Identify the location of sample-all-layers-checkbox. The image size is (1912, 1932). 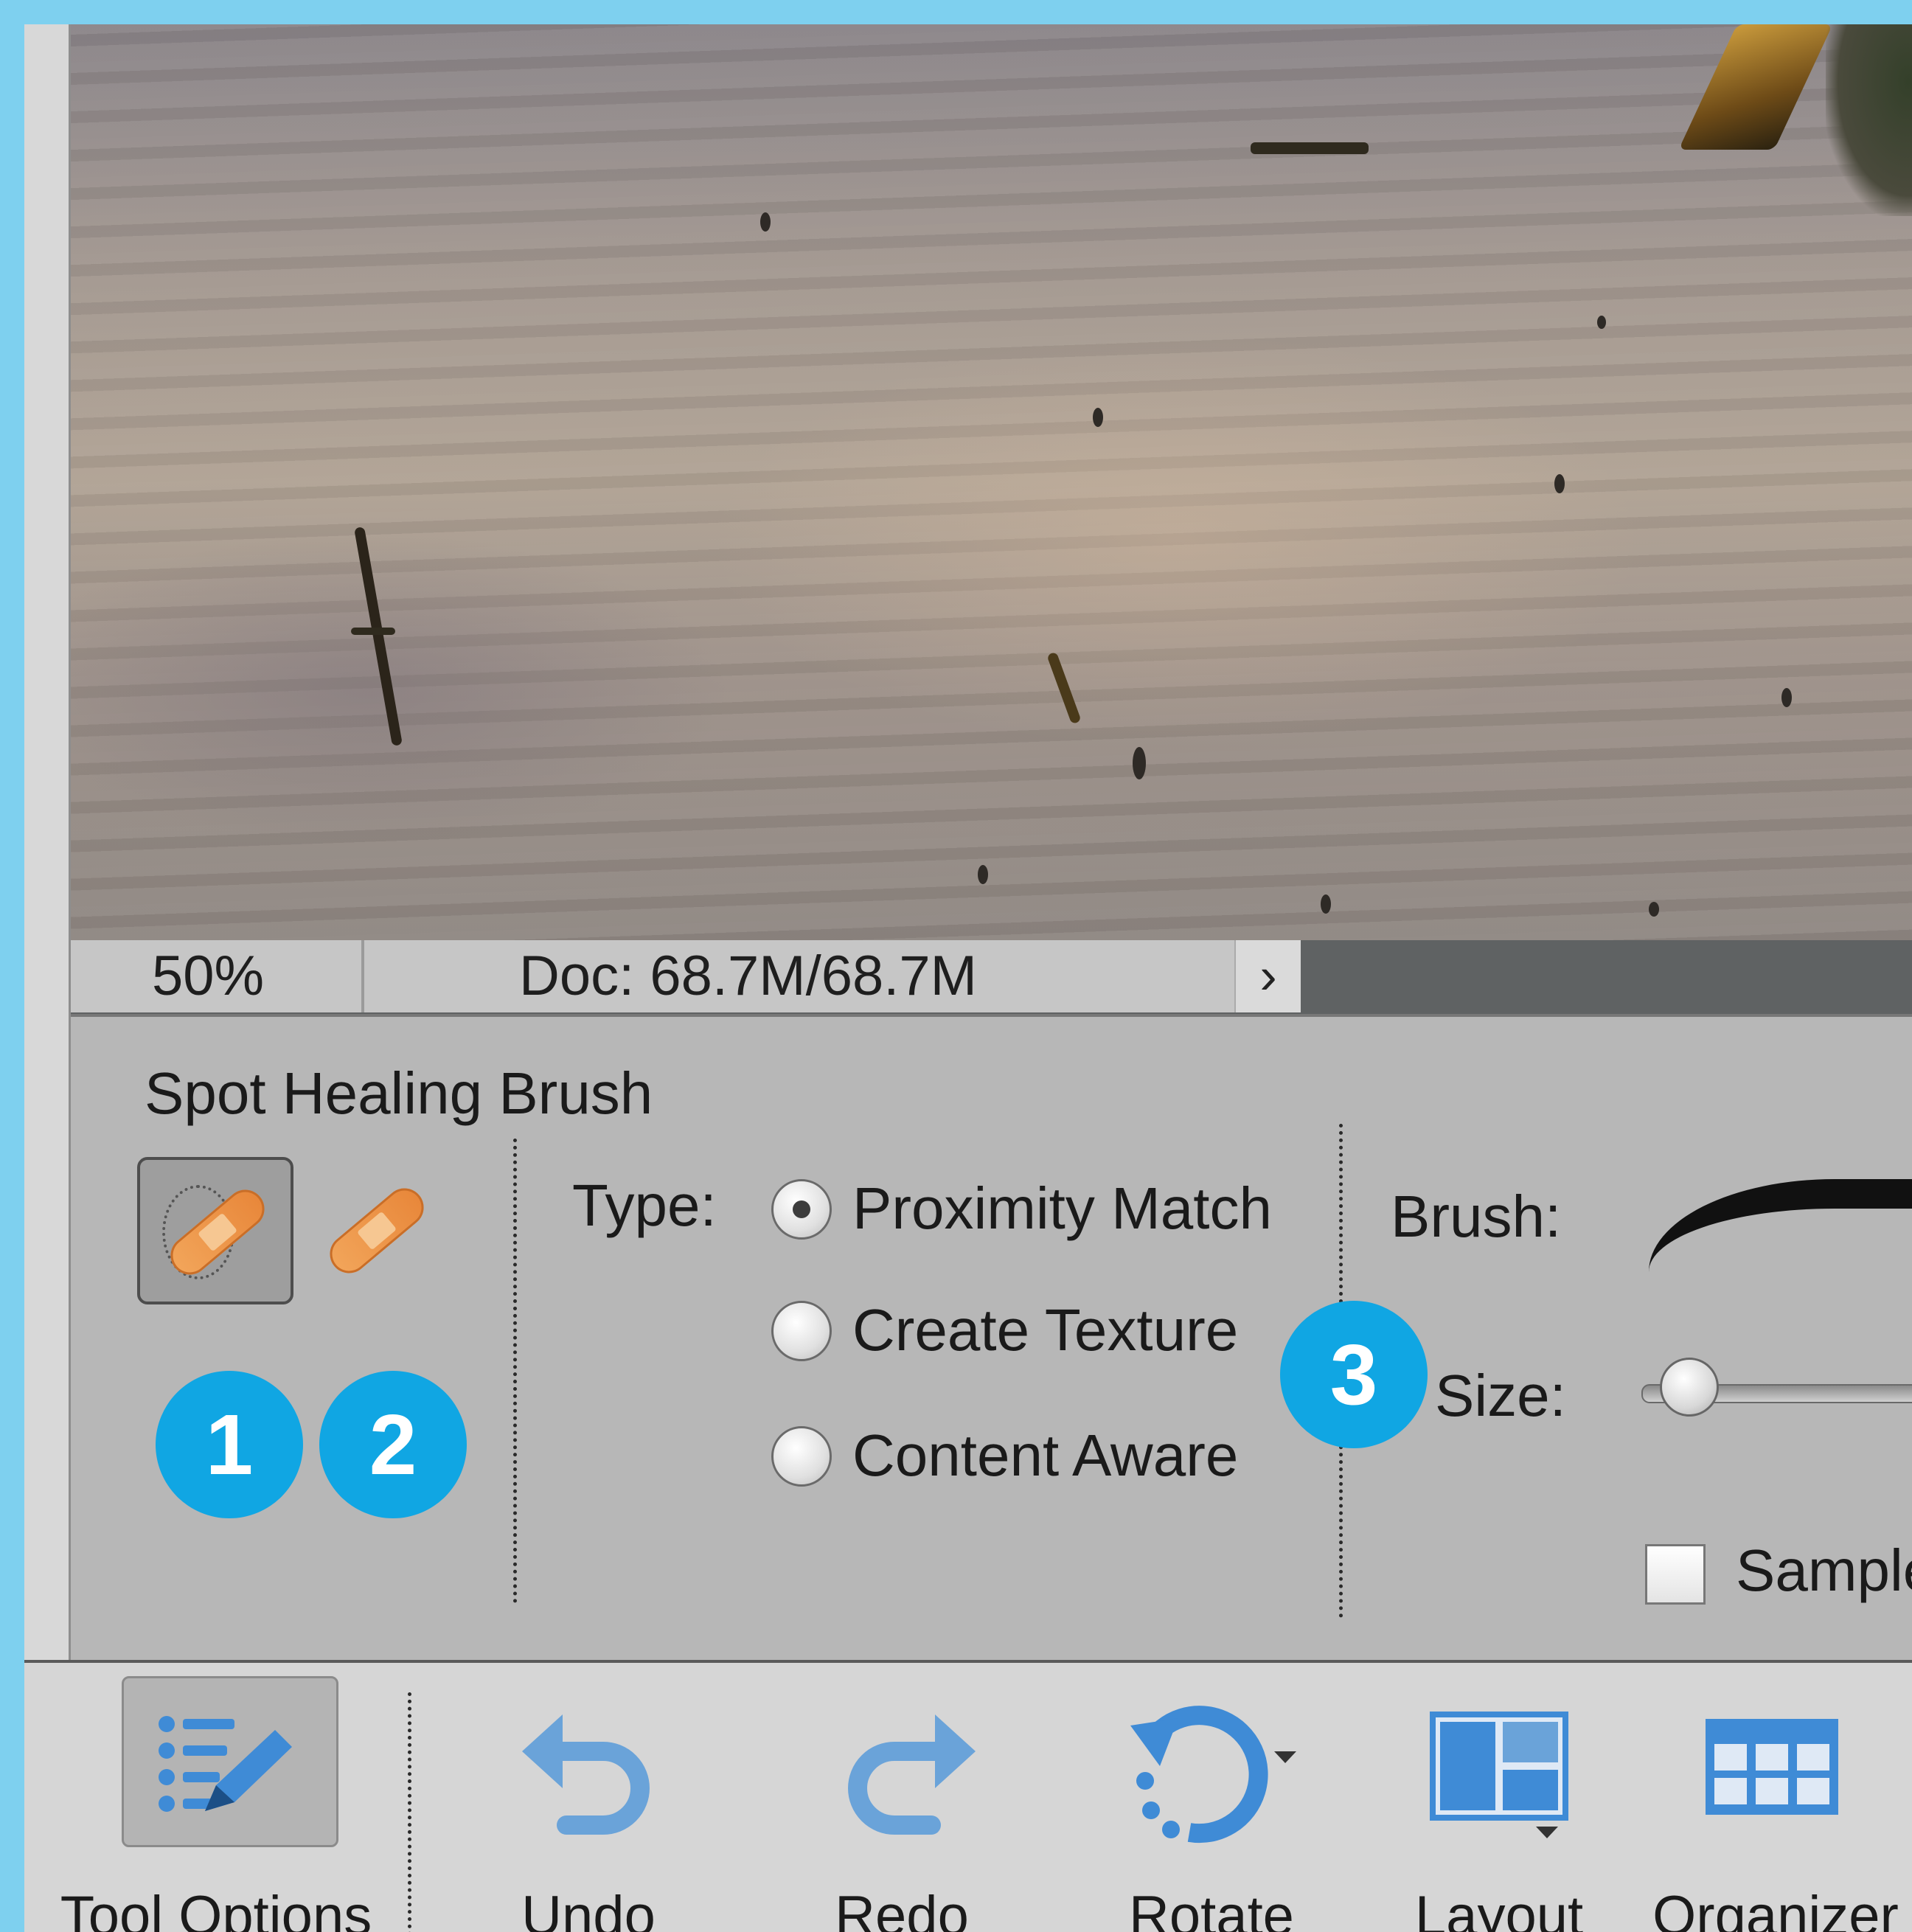
(1675, 1574).